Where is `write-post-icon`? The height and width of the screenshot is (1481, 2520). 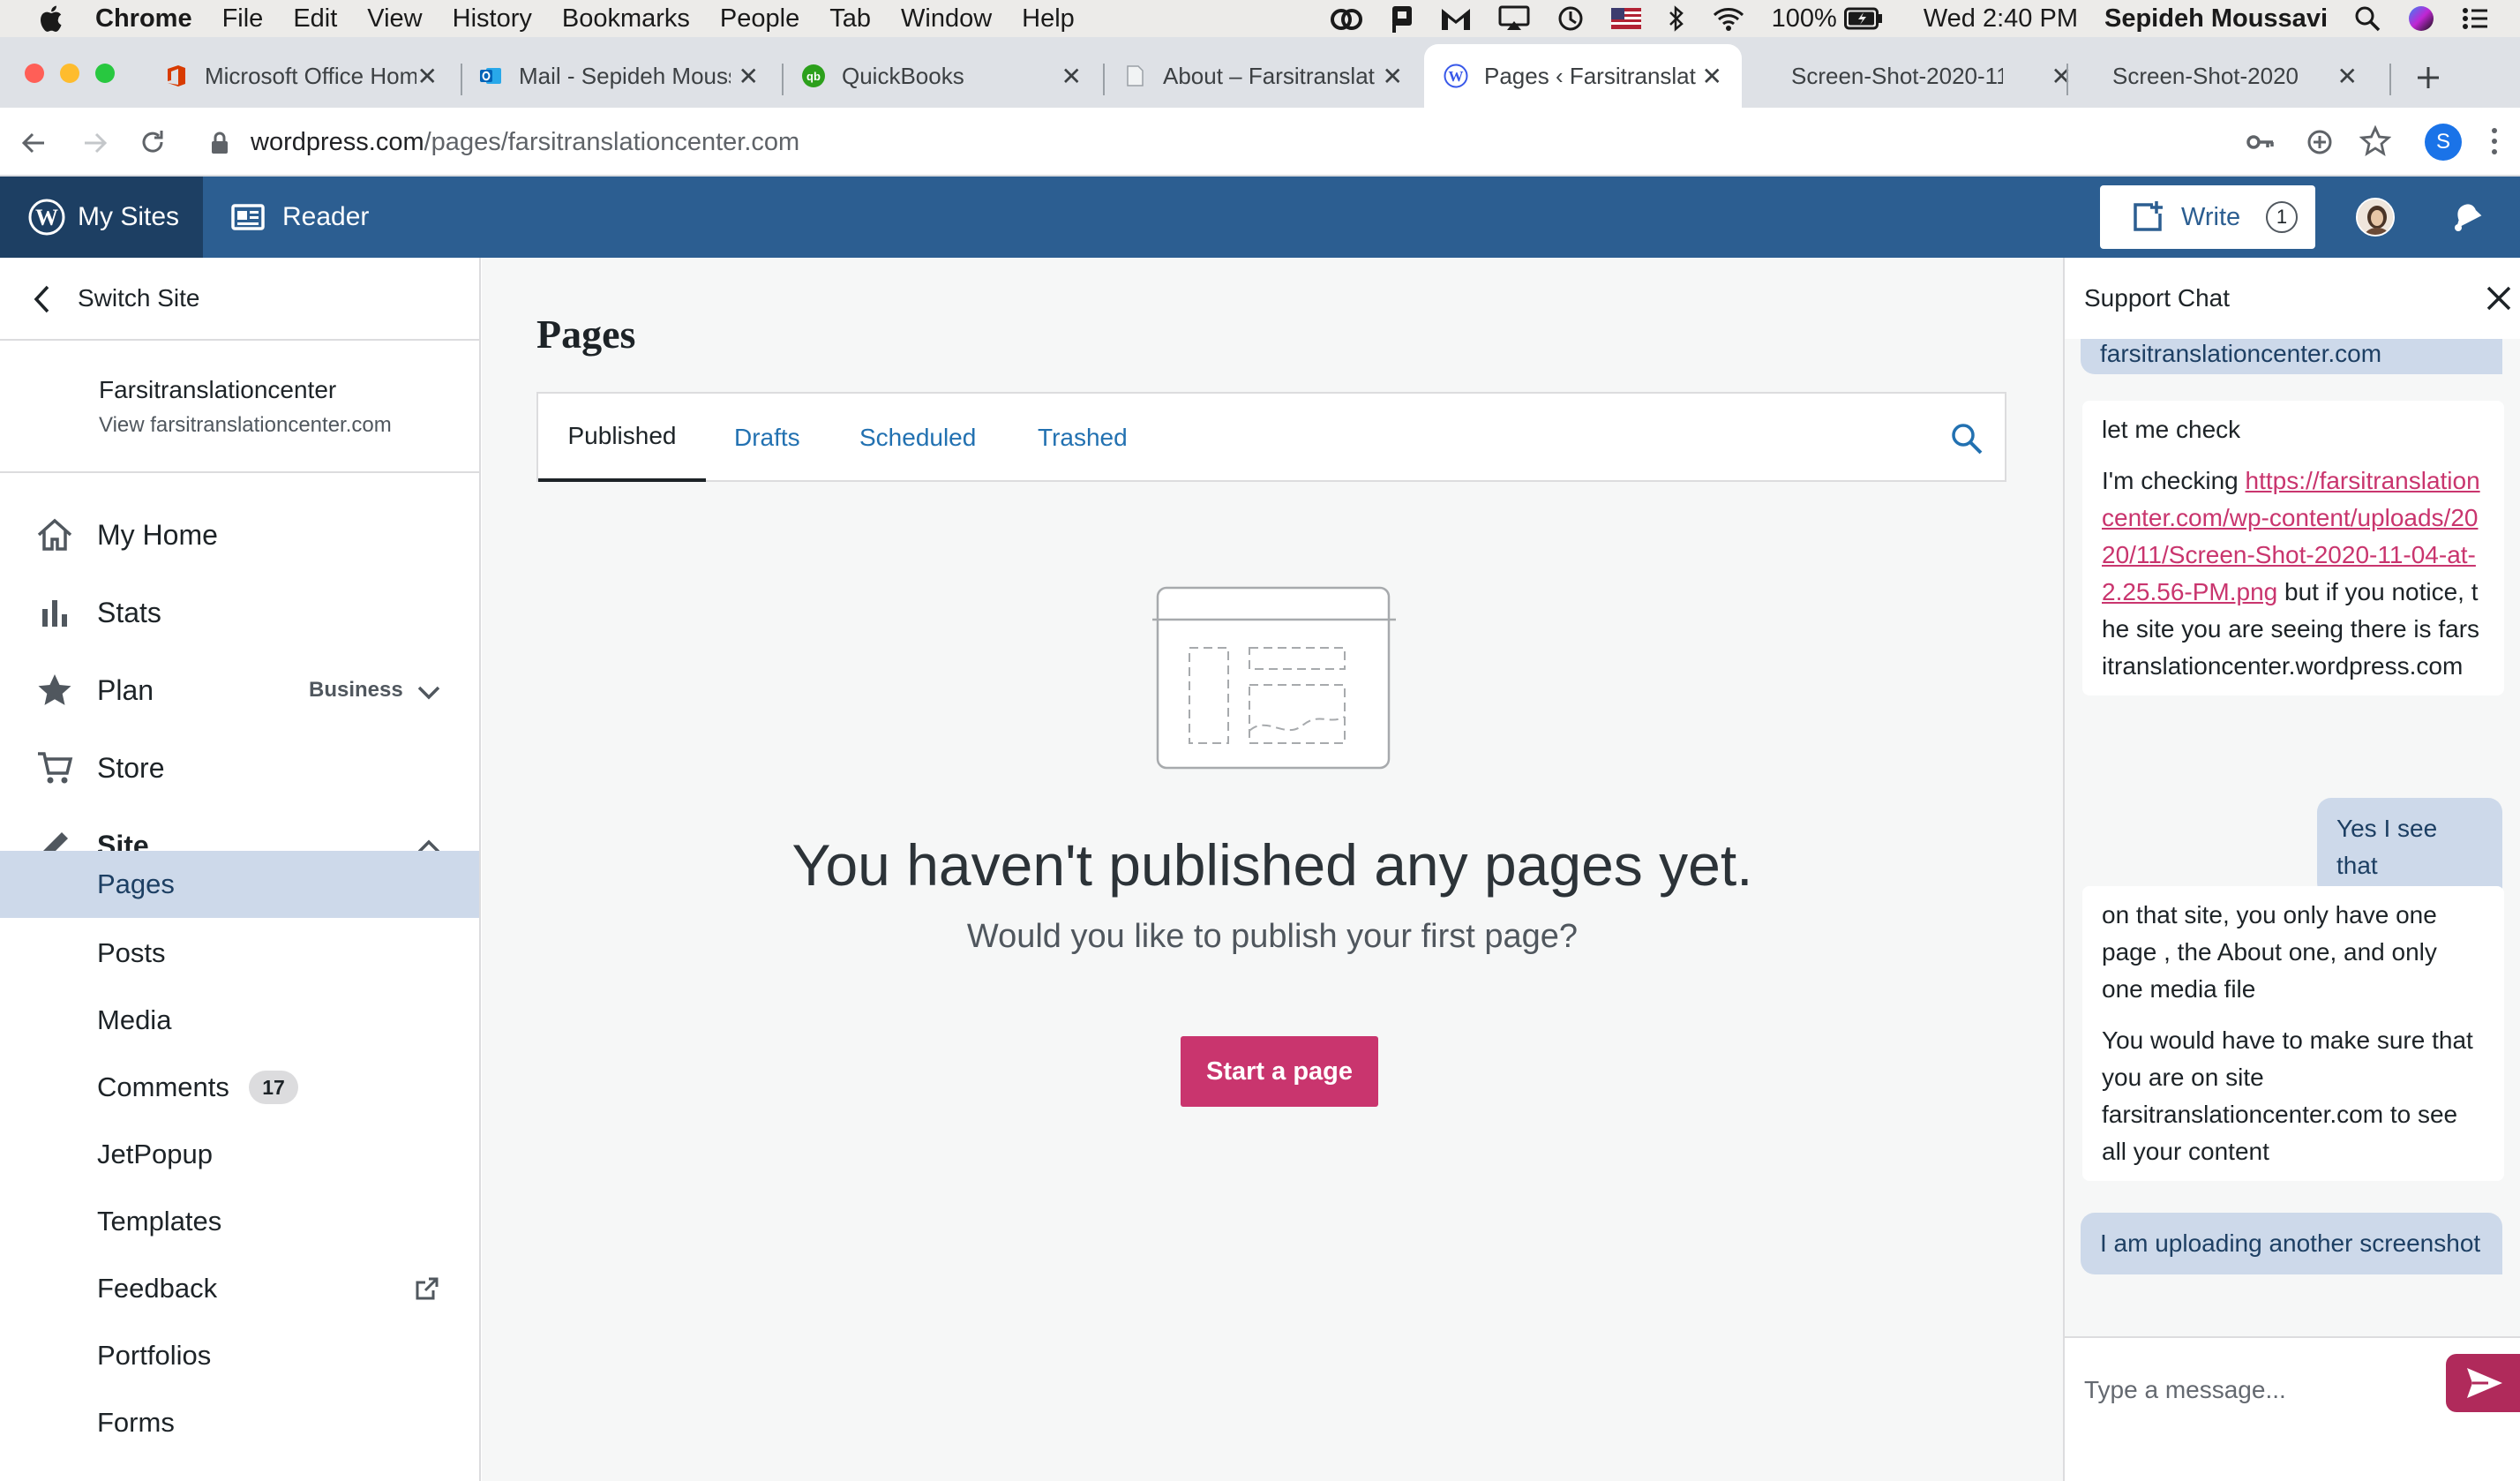 write-post-icon is located at coordinates (2148, 216).